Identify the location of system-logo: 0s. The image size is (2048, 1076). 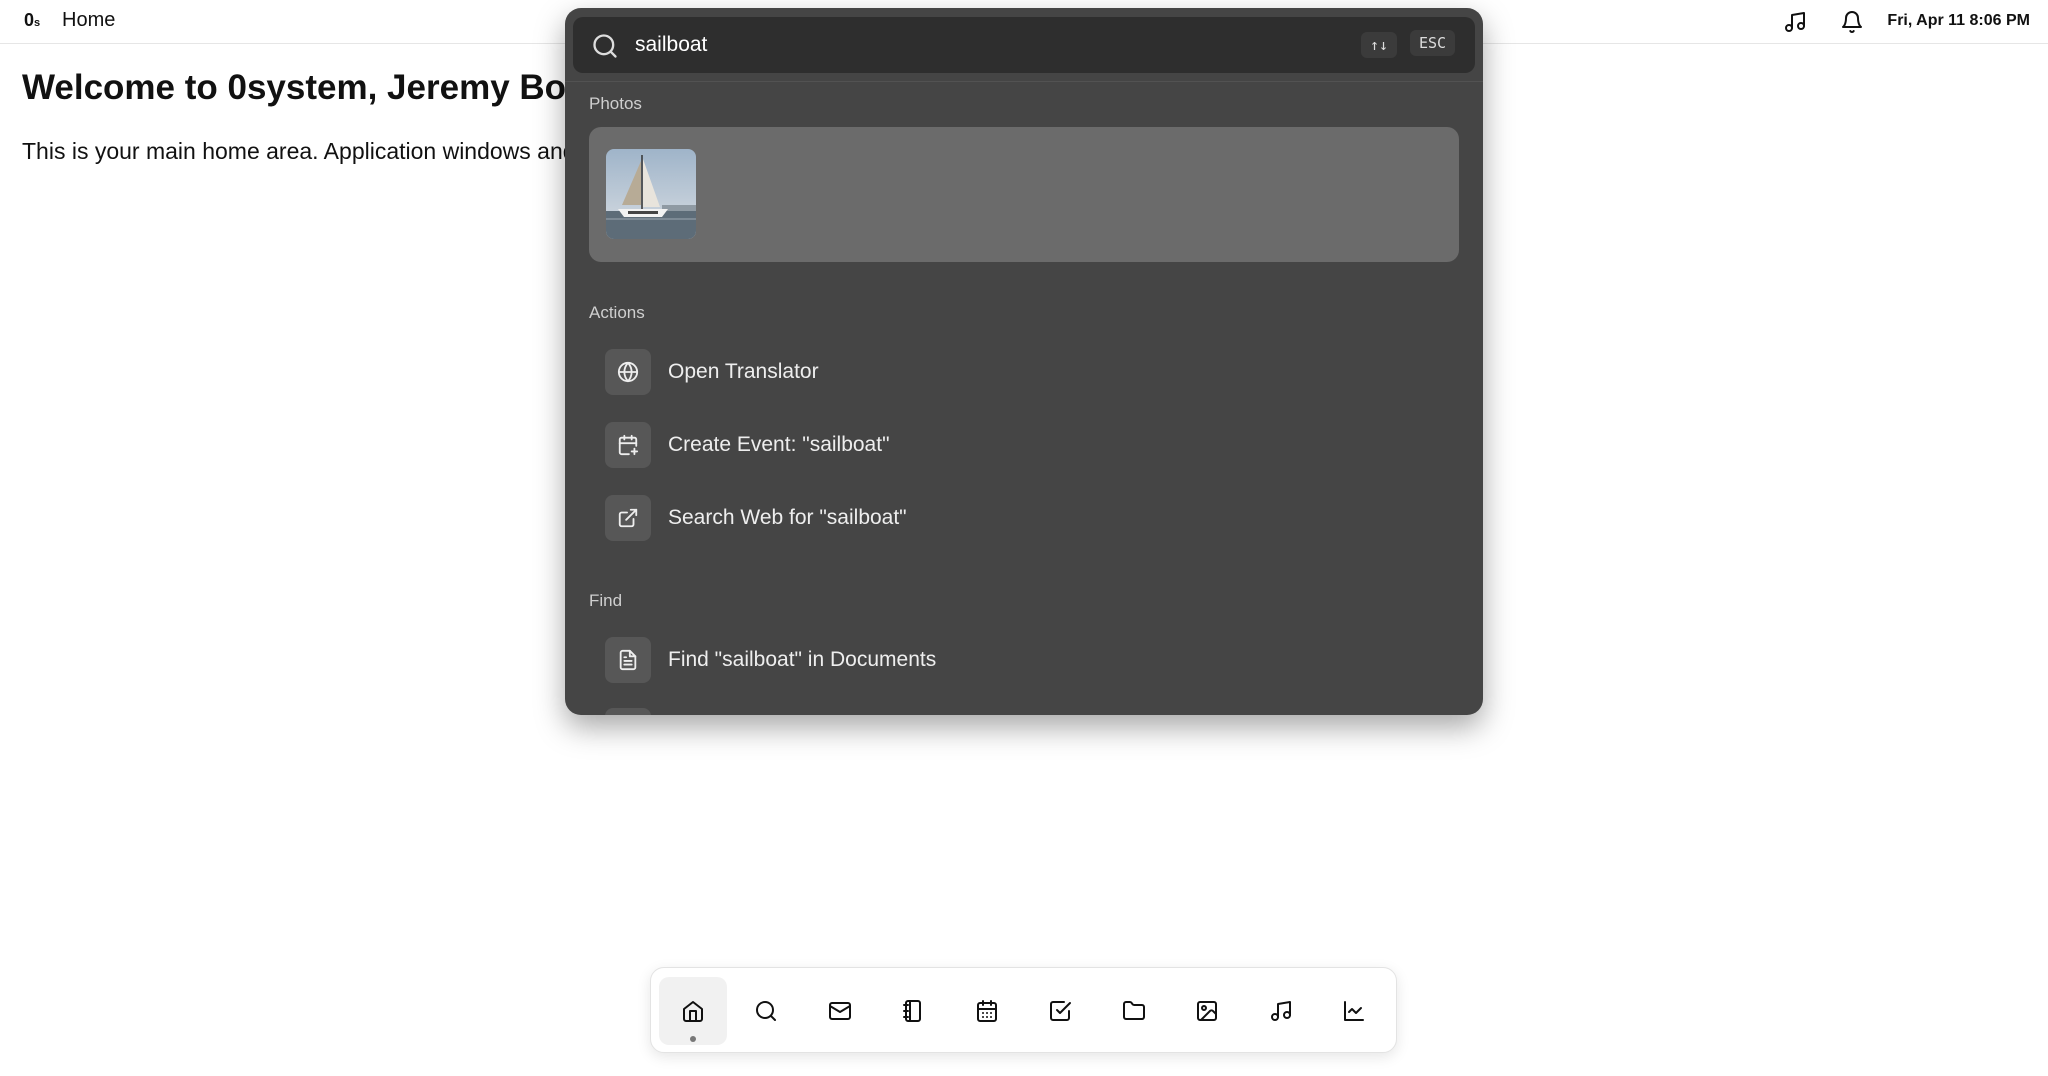
(32, 20).